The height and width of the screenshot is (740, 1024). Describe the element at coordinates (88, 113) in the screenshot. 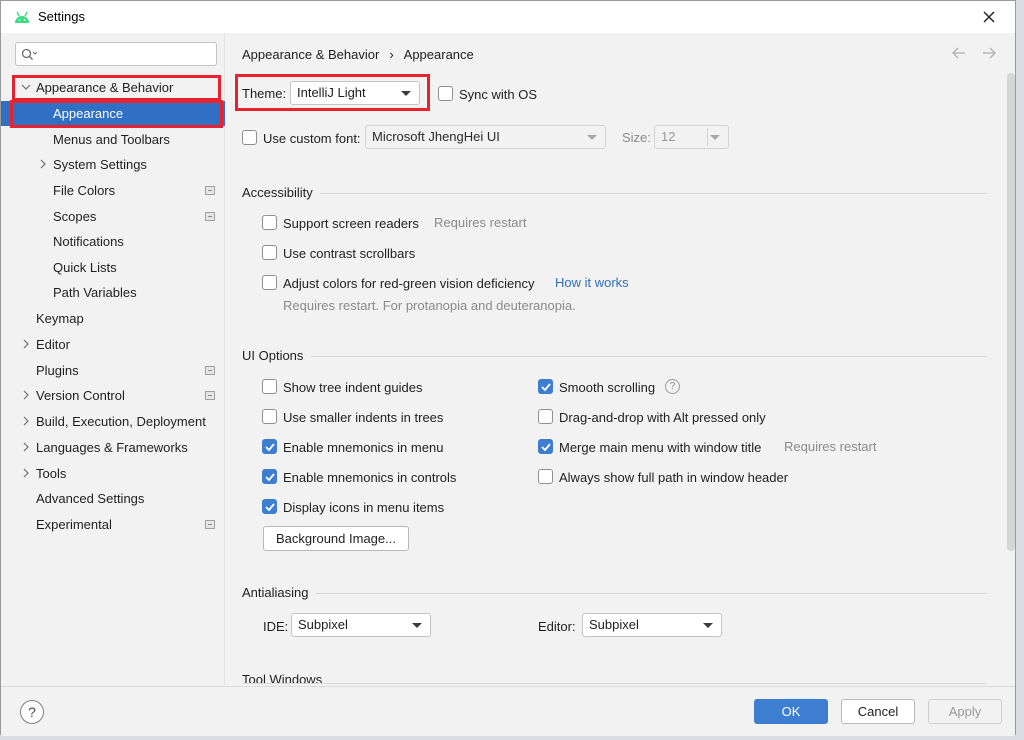

I see `sidebar-item-label: Appearance` at that location.